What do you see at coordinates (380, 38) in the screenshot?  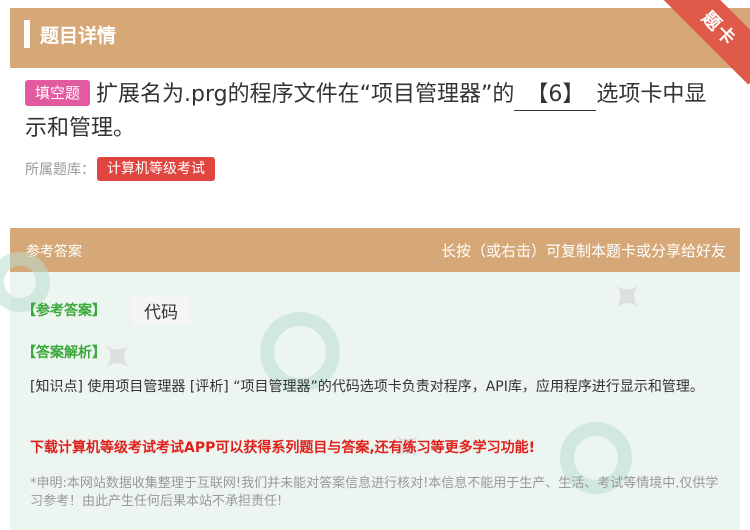 I see `title-bar` at bounding box center [380, 38].